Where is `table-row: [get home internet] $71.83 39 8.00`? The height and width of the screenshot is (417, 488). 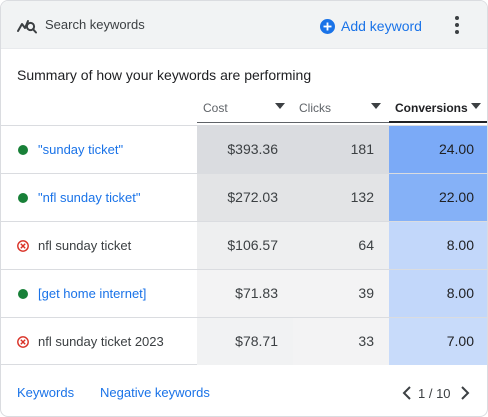 table-row: [get home internet] $71.83 39 8.00 is located at coordinates (244, 293).